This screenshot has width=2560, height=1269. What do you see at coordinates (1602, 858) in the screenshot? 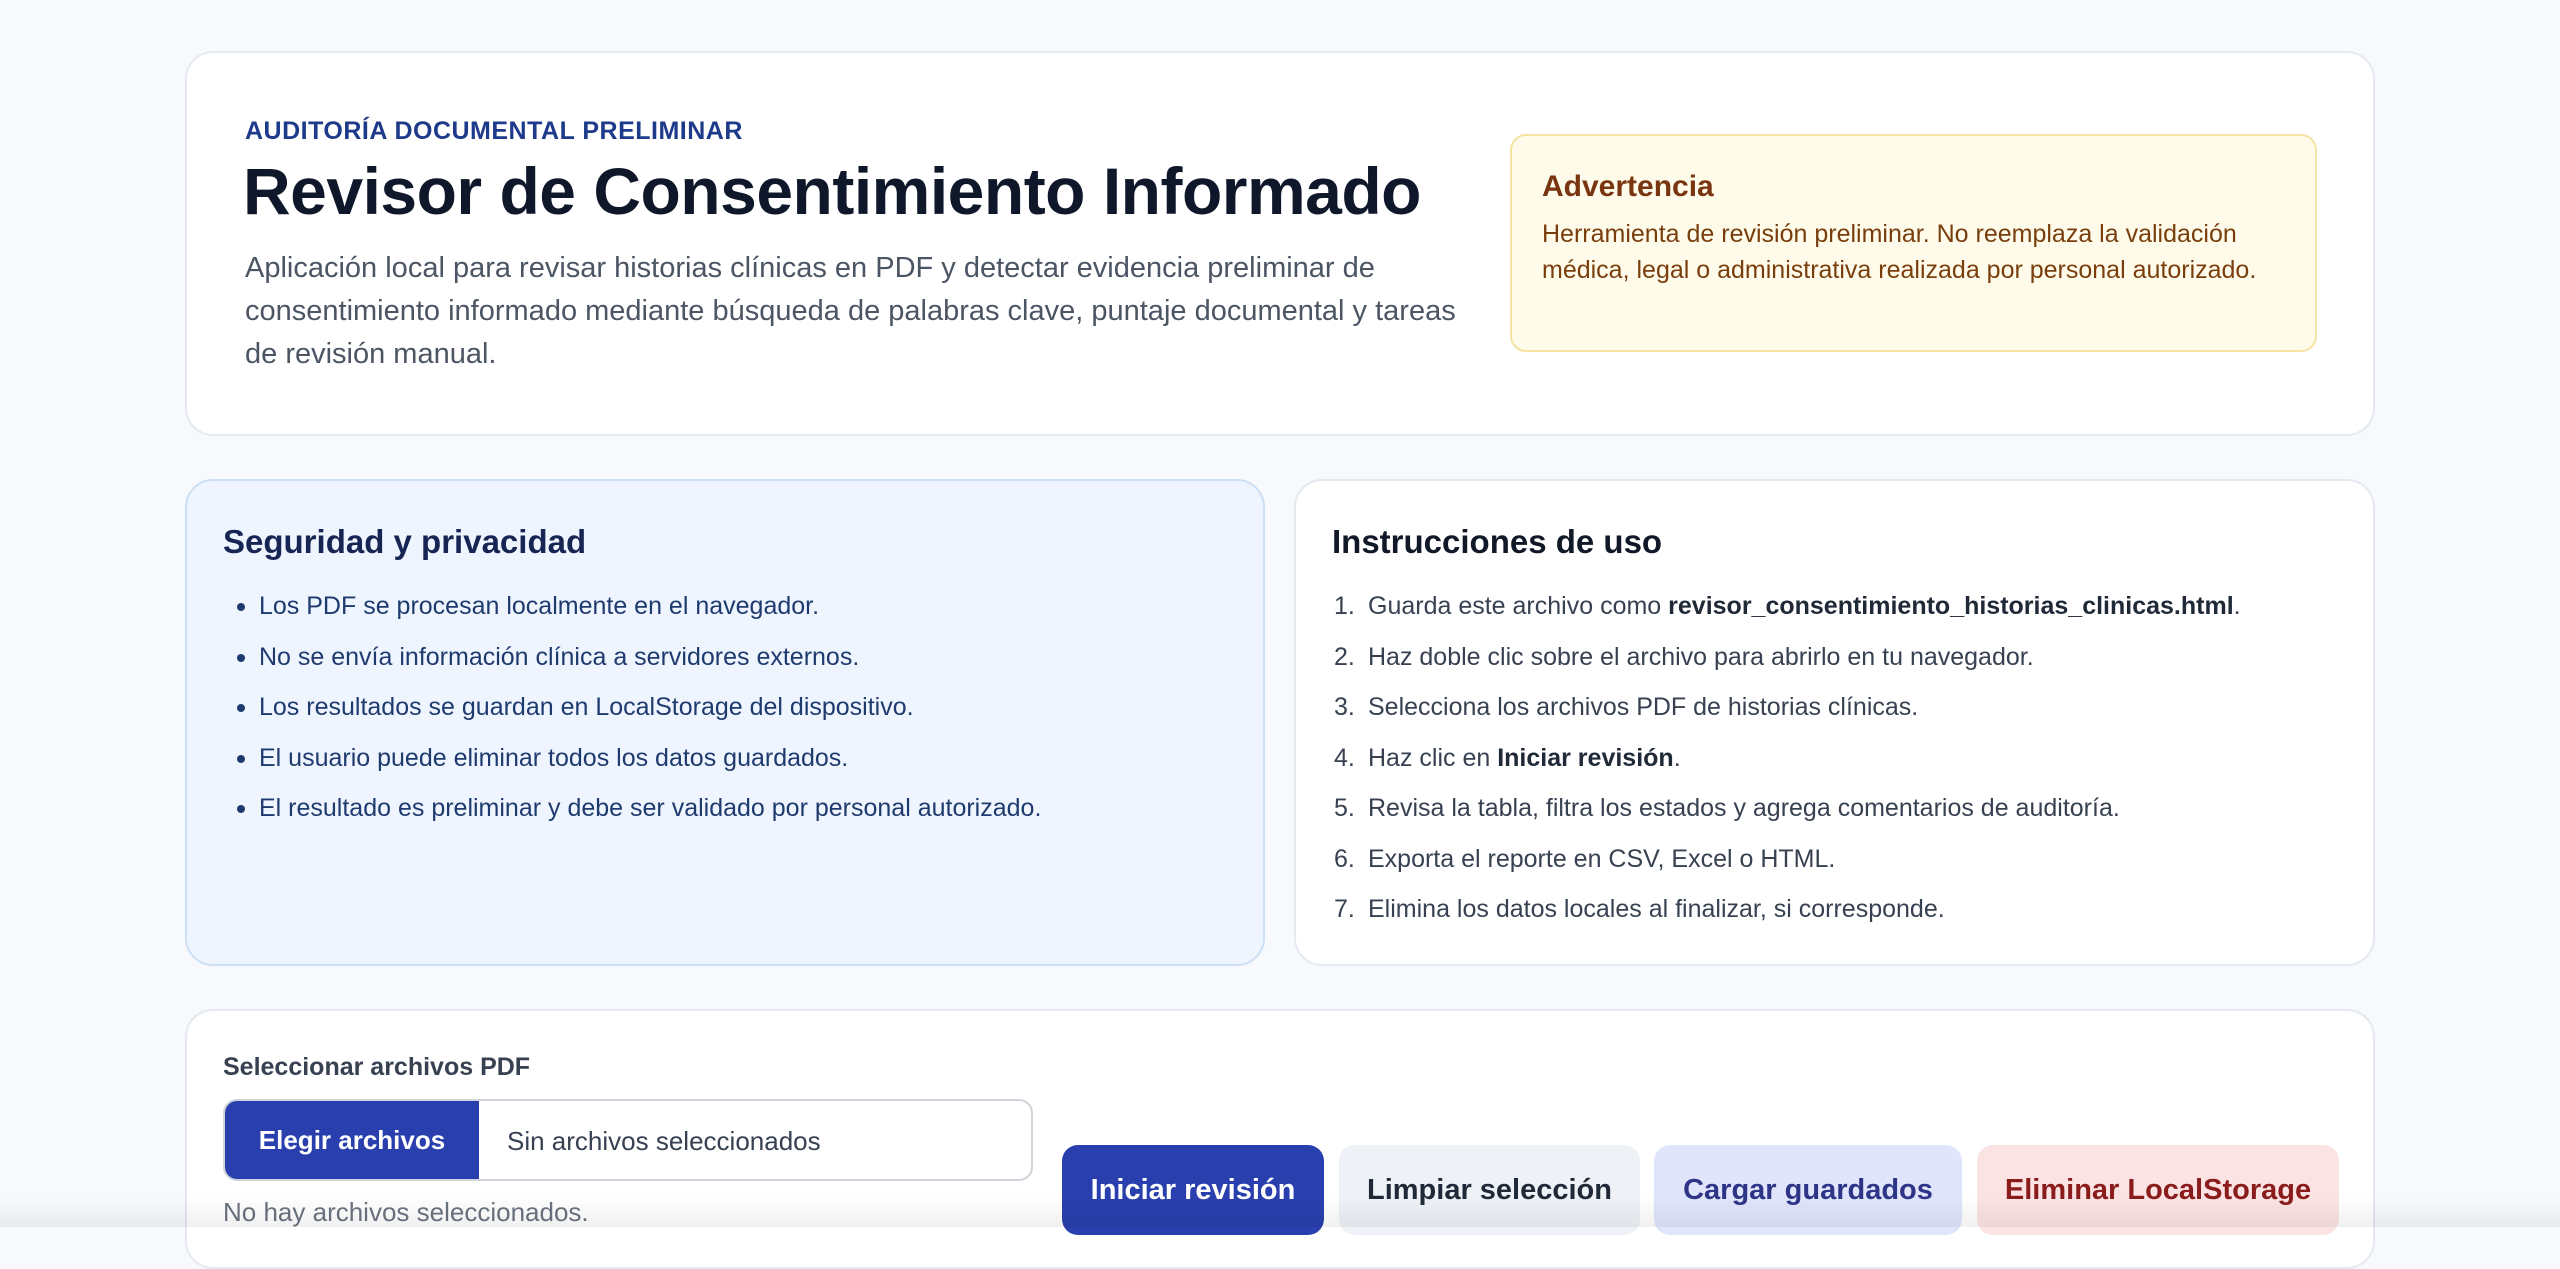
I see `step-text: Exporta el reporte en CSV, Excel o HTML.` at bounding box center [1602, 858].